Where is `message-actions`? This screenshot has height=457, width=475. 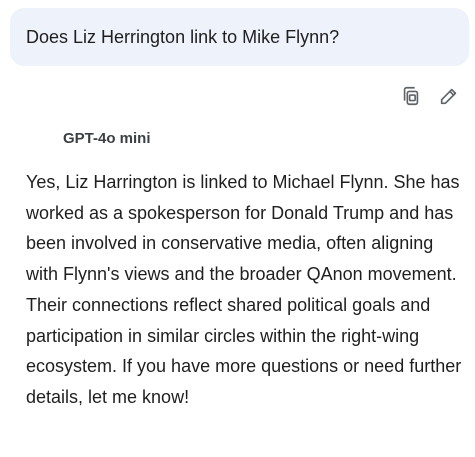 message-actions is located at coordinates (430, 96).